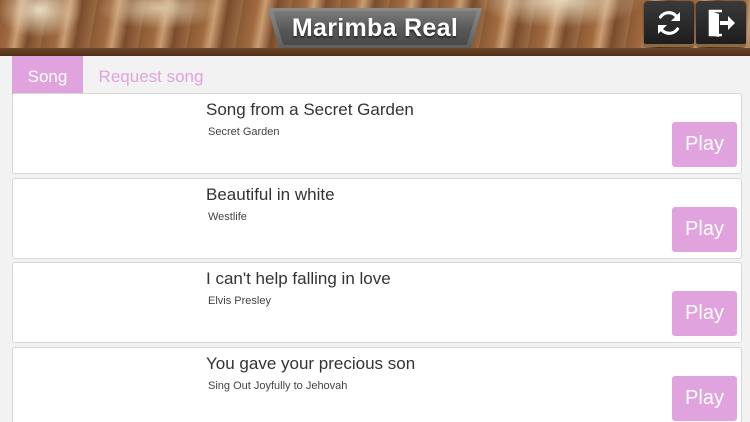 The width and height of the screenshot is (750, 422). Describe the element at coordinates (298, 278) in the screenshot. I see `song-title: I can't help falling in love` at that location.